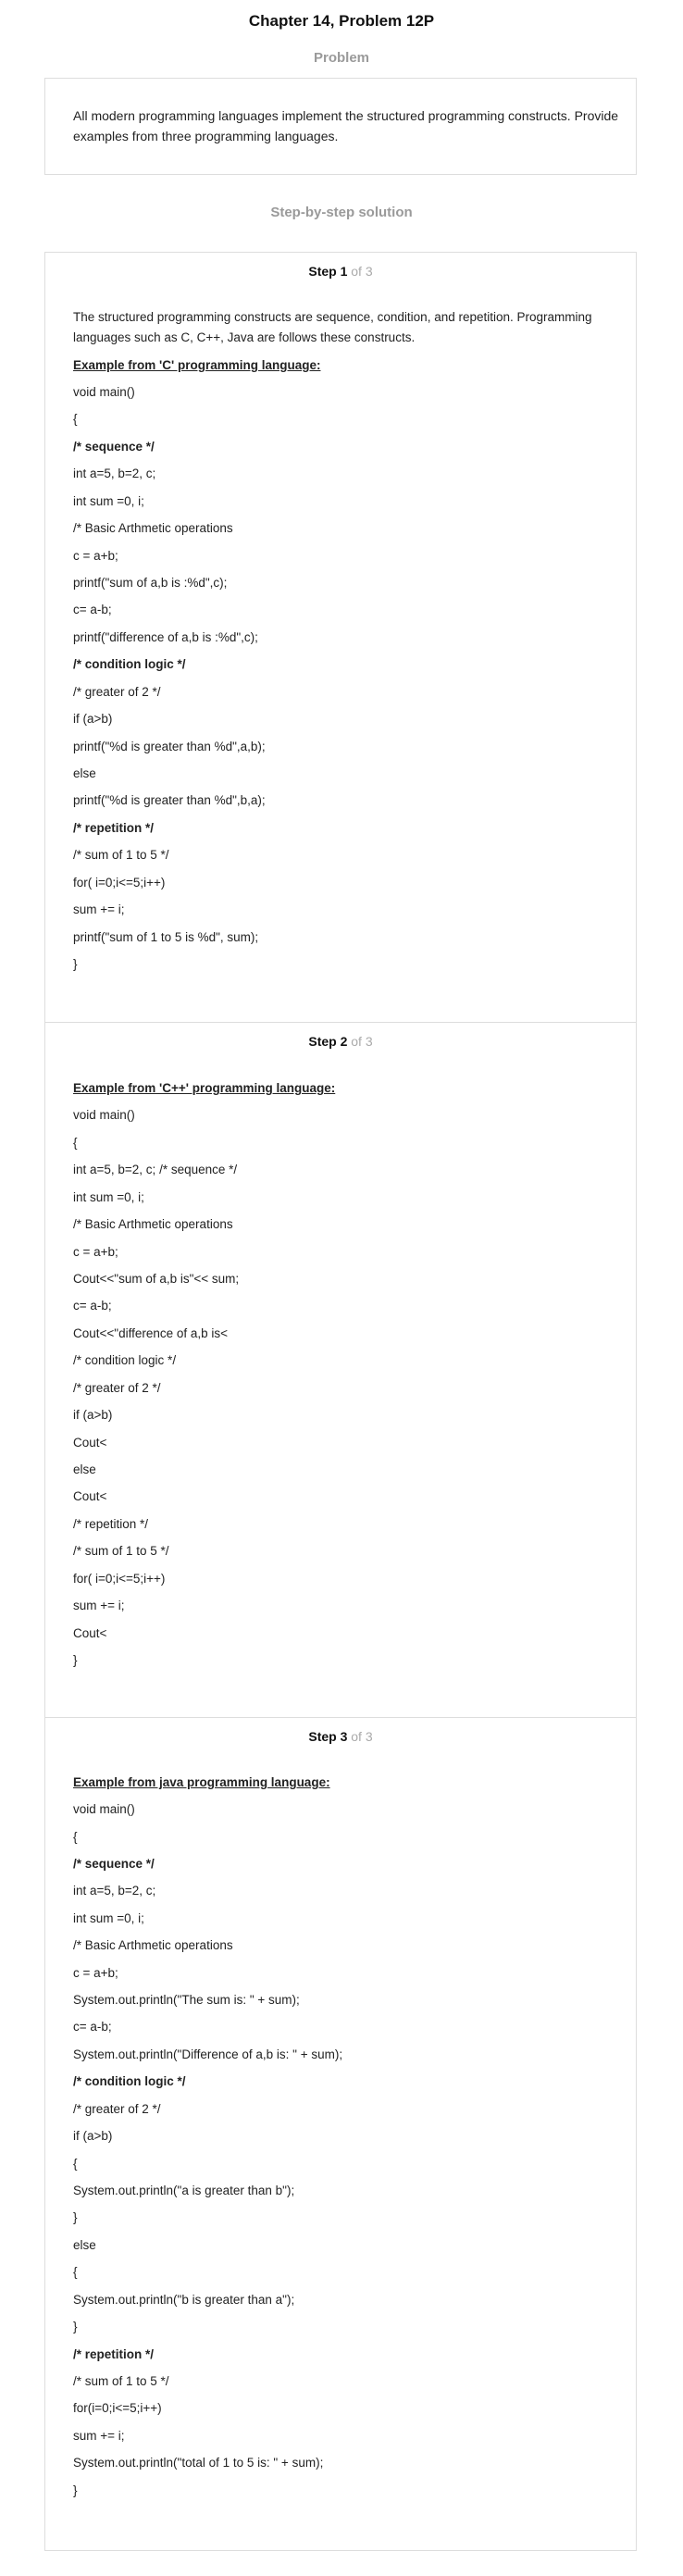 Image resolution: width=683 pixels, height=2576 pixels. What do you see at coordinates (341, 58) in the screenshot?
I see `problem-heading: Problem` at bounding box center [341, 58].